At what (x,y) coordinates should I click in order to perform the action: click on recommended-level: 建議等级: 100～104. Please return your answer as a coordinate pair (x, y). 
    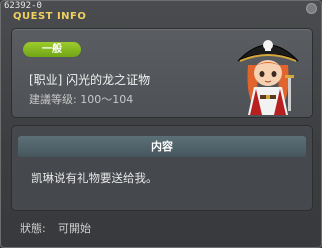
    Looking at the image, I should click on (81, 99).